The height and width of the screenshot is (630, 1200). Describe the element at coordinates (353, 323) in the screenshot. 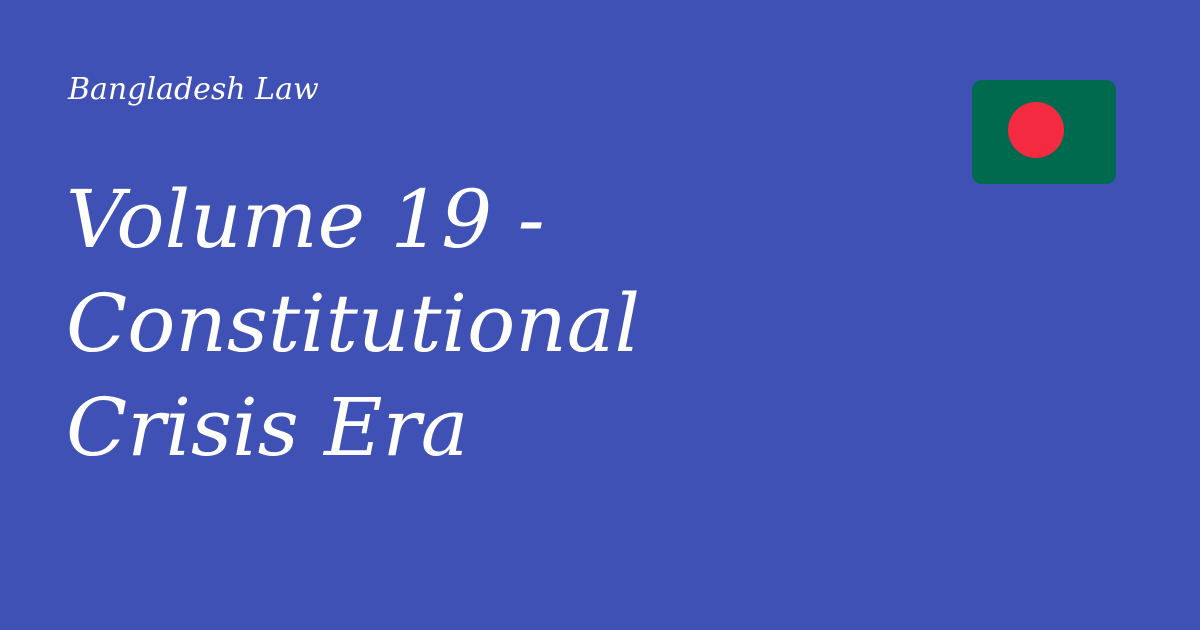

I see `title-line: Constitutional` at that location.